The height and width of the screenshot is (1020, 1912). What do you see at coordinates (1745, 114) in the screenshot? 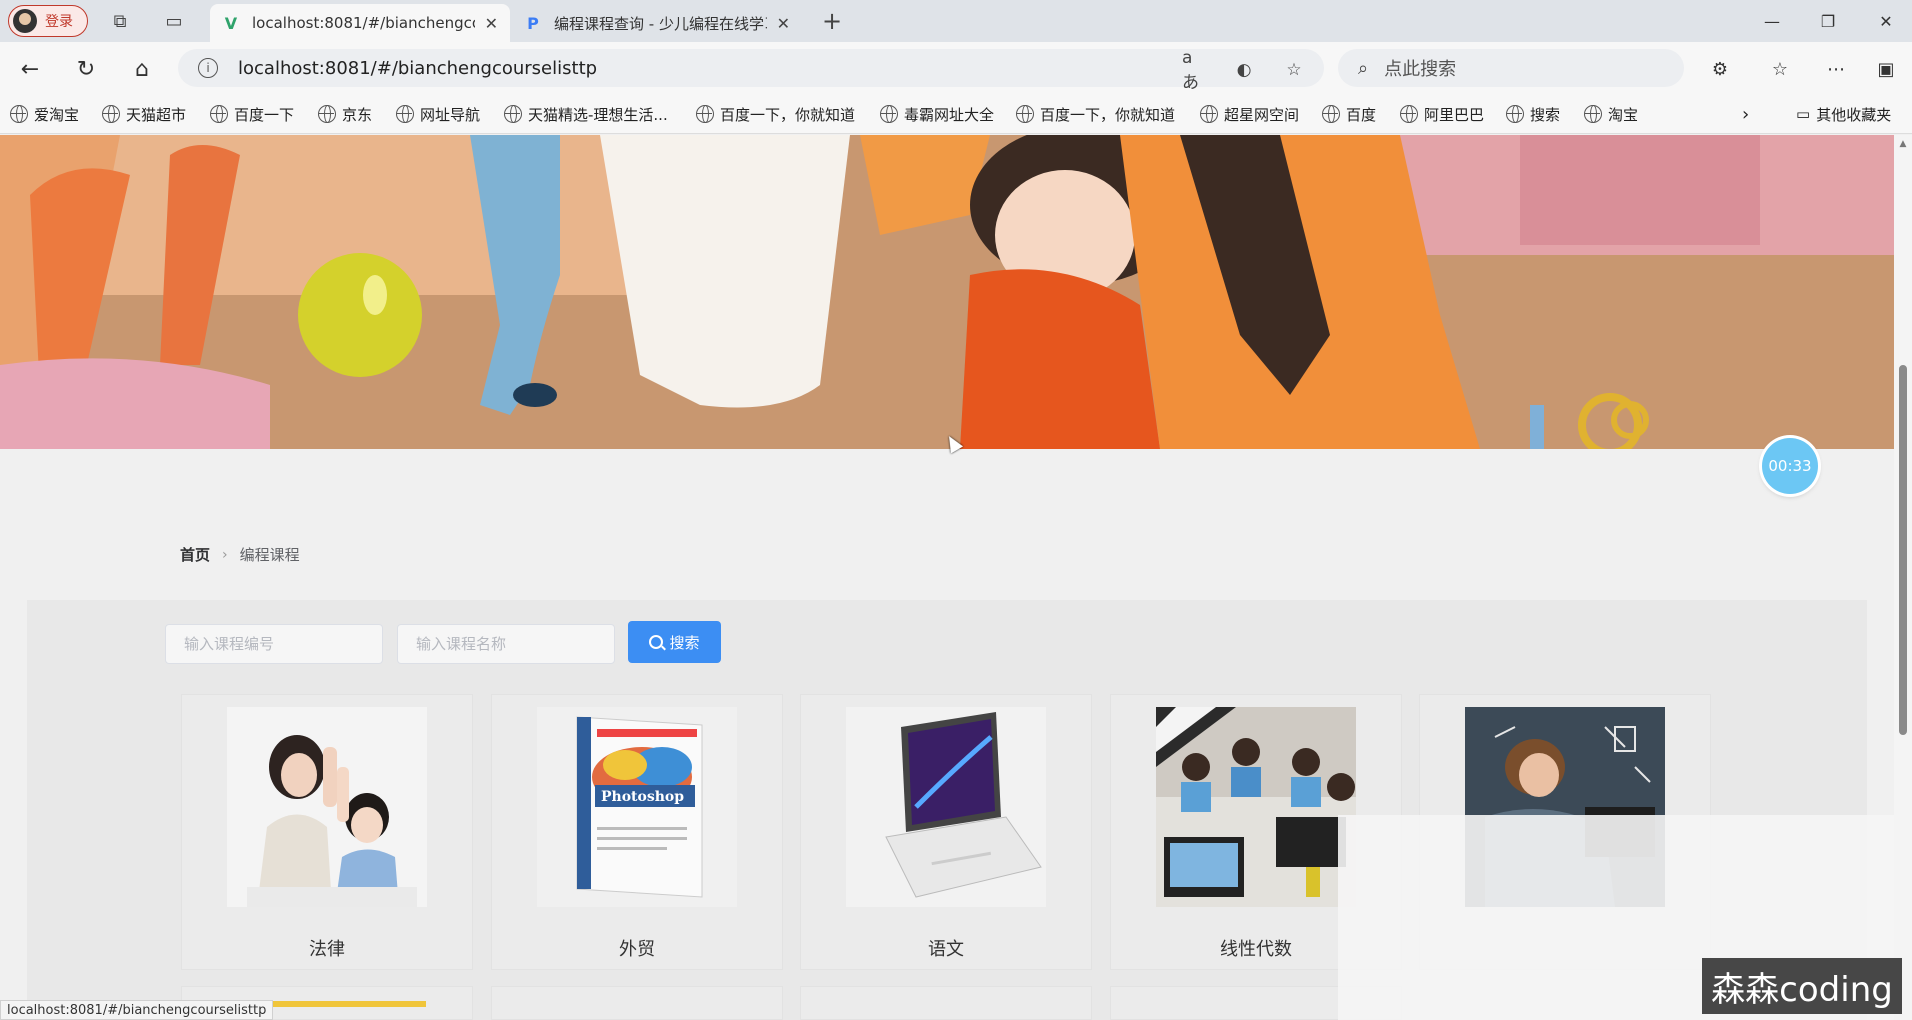
I see `bookmarks-more-icon: ›` at bounding box center [1745, 114].